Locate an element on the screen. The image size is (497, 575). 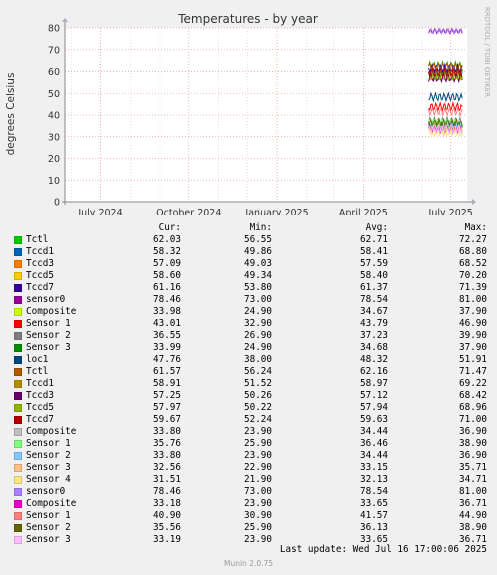
col-min-header: Min: is located at coordinates (260, 227).